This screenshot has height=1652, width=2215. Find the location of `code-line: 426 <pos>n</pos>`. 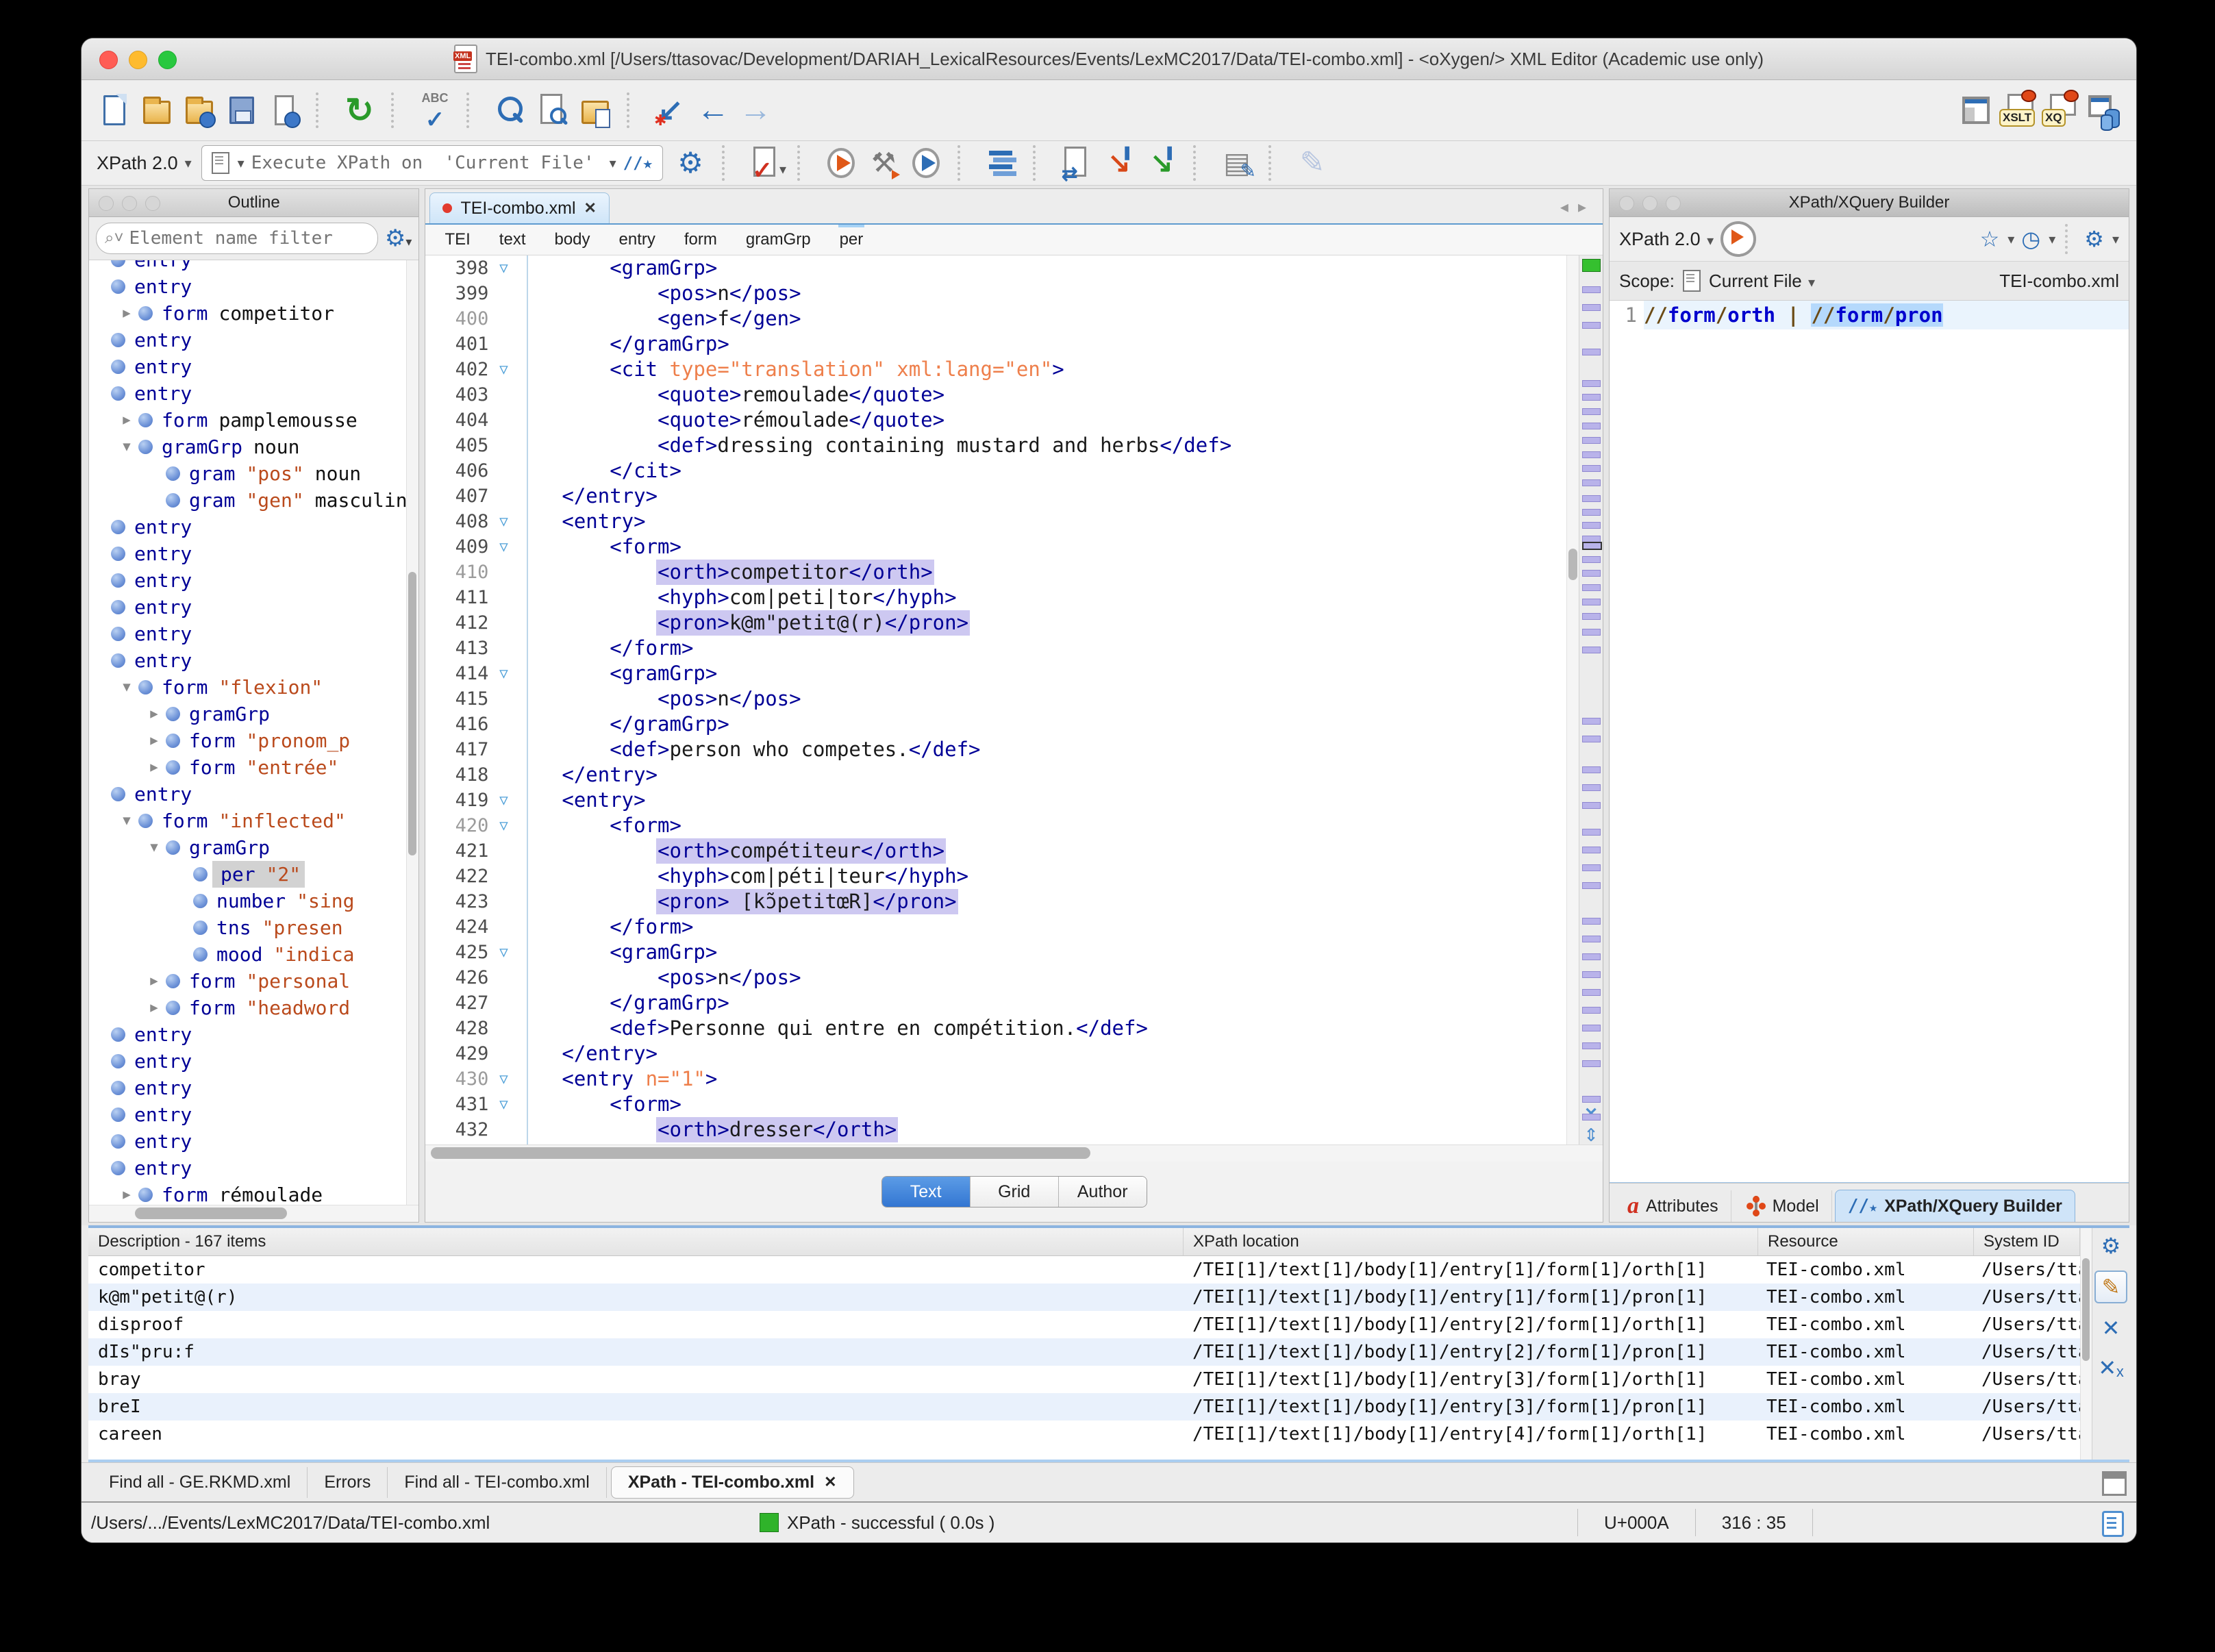

code-line: 426 <pos>n</pos> is located at coordinates (996, 977).